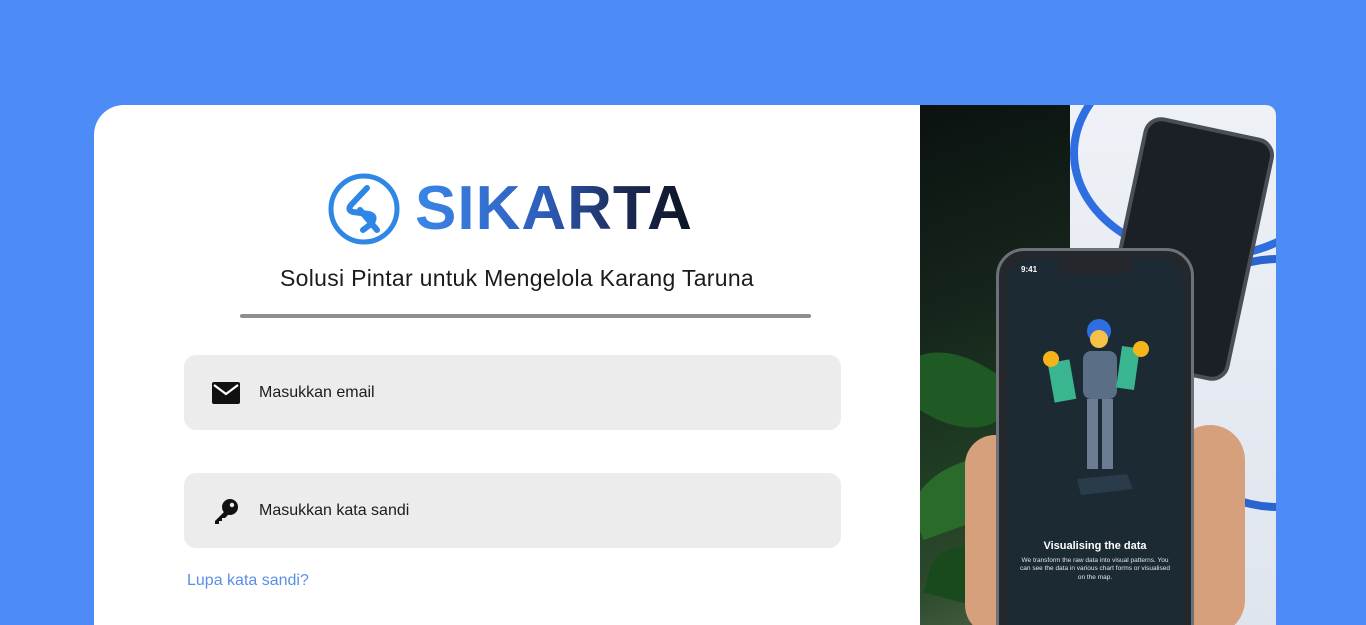 This screenshot has height=625, width=1366. I want to click on password-field, so click(512, 510).